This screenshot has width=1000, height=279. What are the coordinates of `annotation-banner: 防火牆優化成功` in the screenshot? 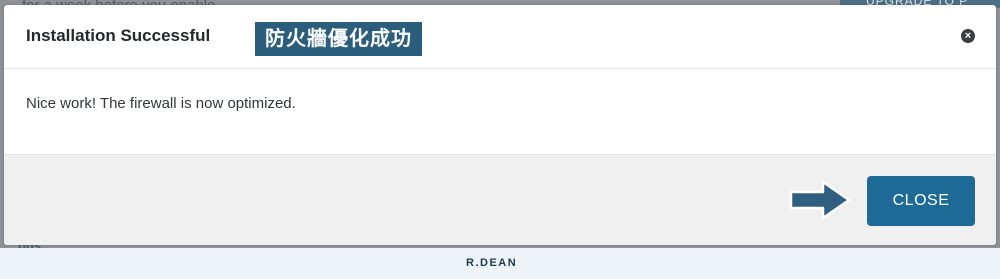 It's located at (338, 39).